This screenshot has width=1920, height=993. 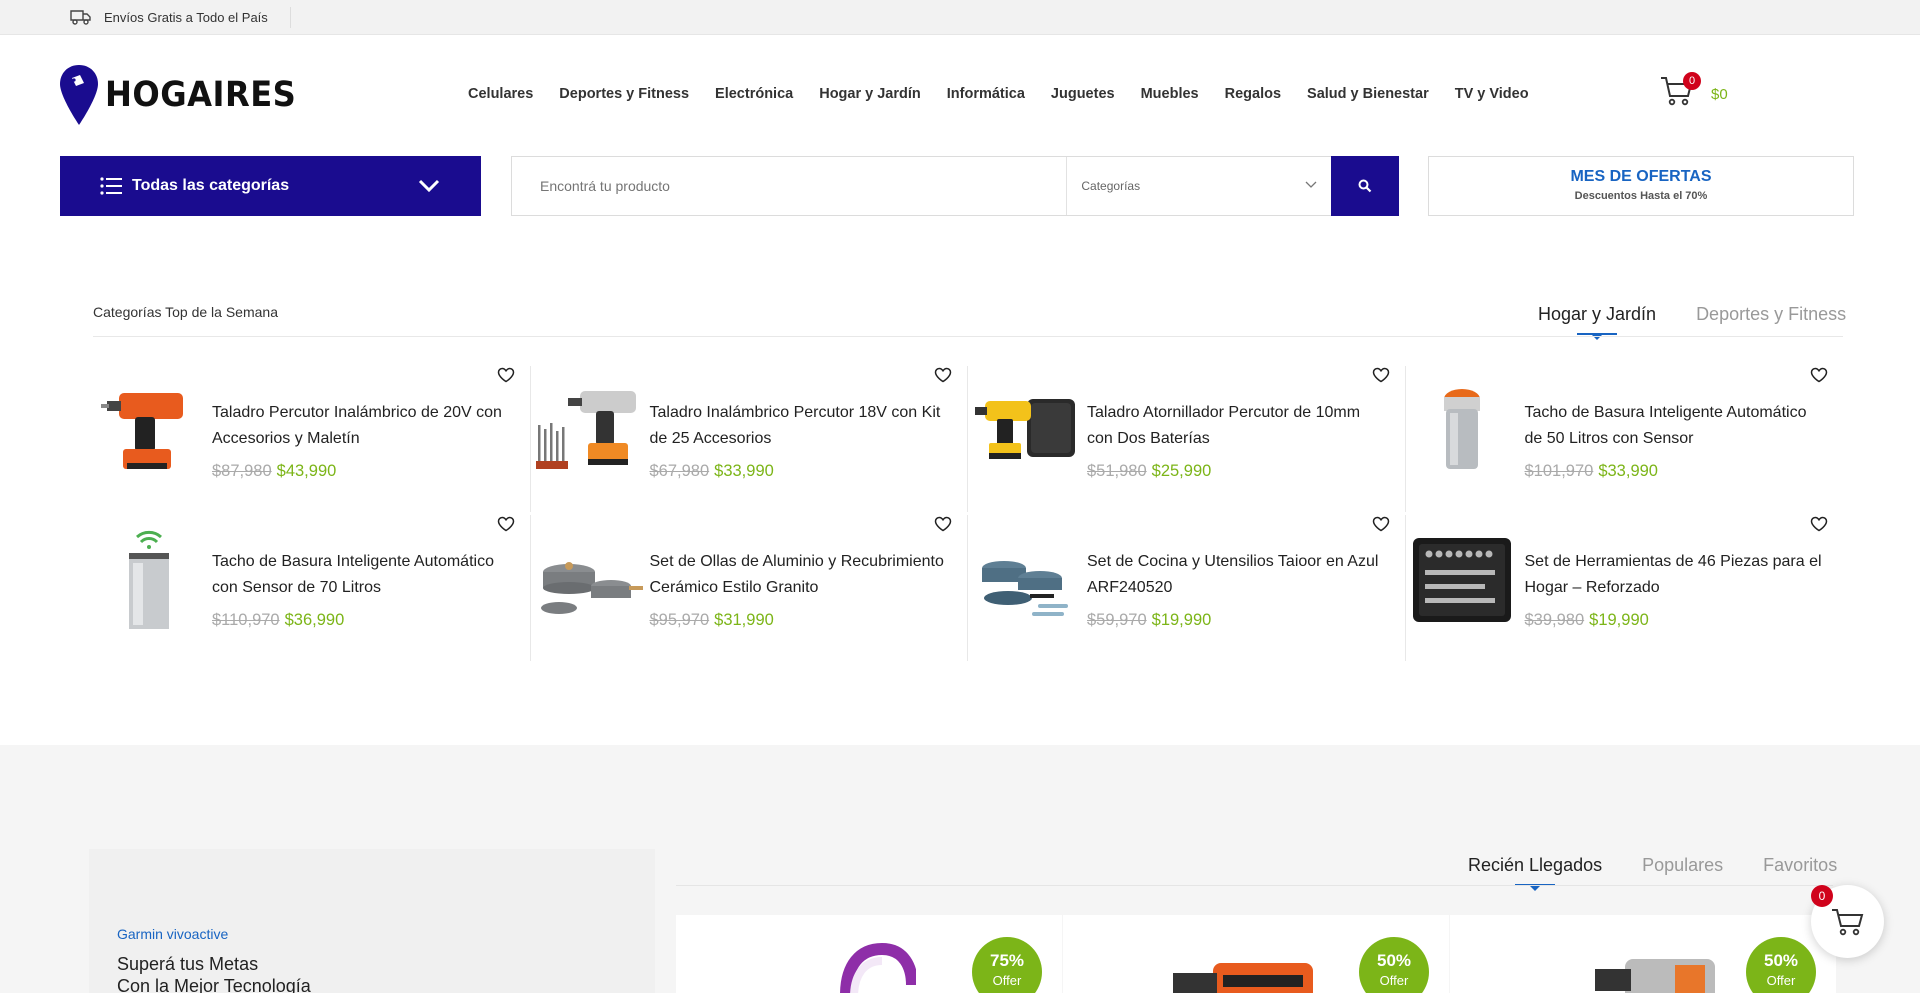 What do you see at coordinates (500, 94) in the screenshot?
I see `nav-celulares: Celulares` at bounding box center [500, 94].